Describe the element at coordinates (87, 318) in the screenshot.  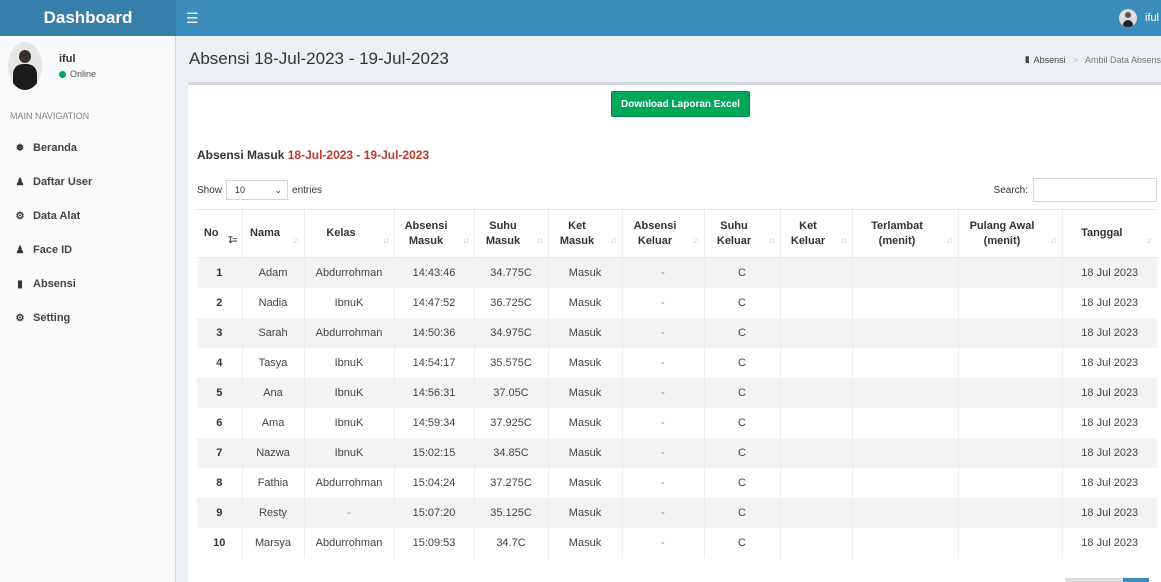
I see `sidebar-item-setting: ⚙ Setting` at that location.